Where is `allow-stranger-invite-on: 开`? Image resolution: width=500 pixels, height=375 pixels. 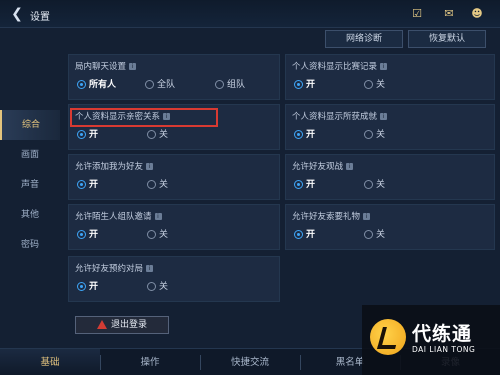
allow-stranger-invite-on: 开 is located at coordinates (87, 233).